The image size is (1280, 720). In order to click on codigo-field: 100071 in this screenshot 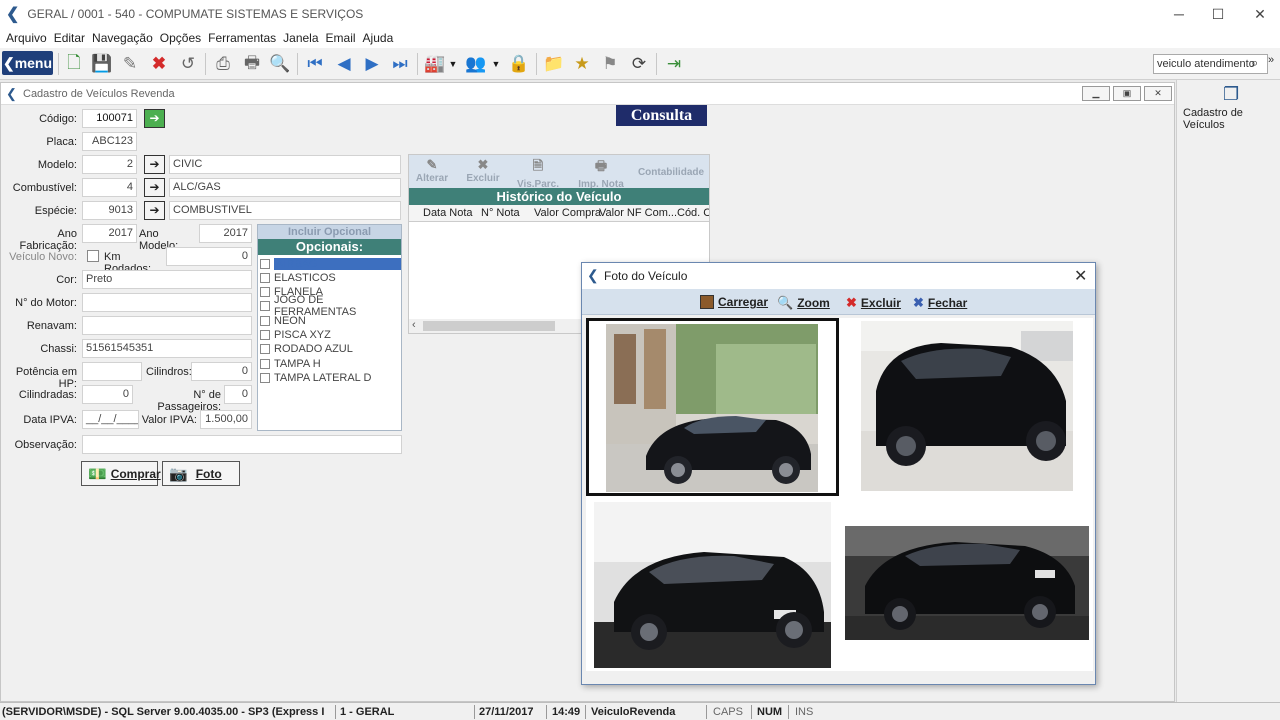, I will do `click(109, 118)`.